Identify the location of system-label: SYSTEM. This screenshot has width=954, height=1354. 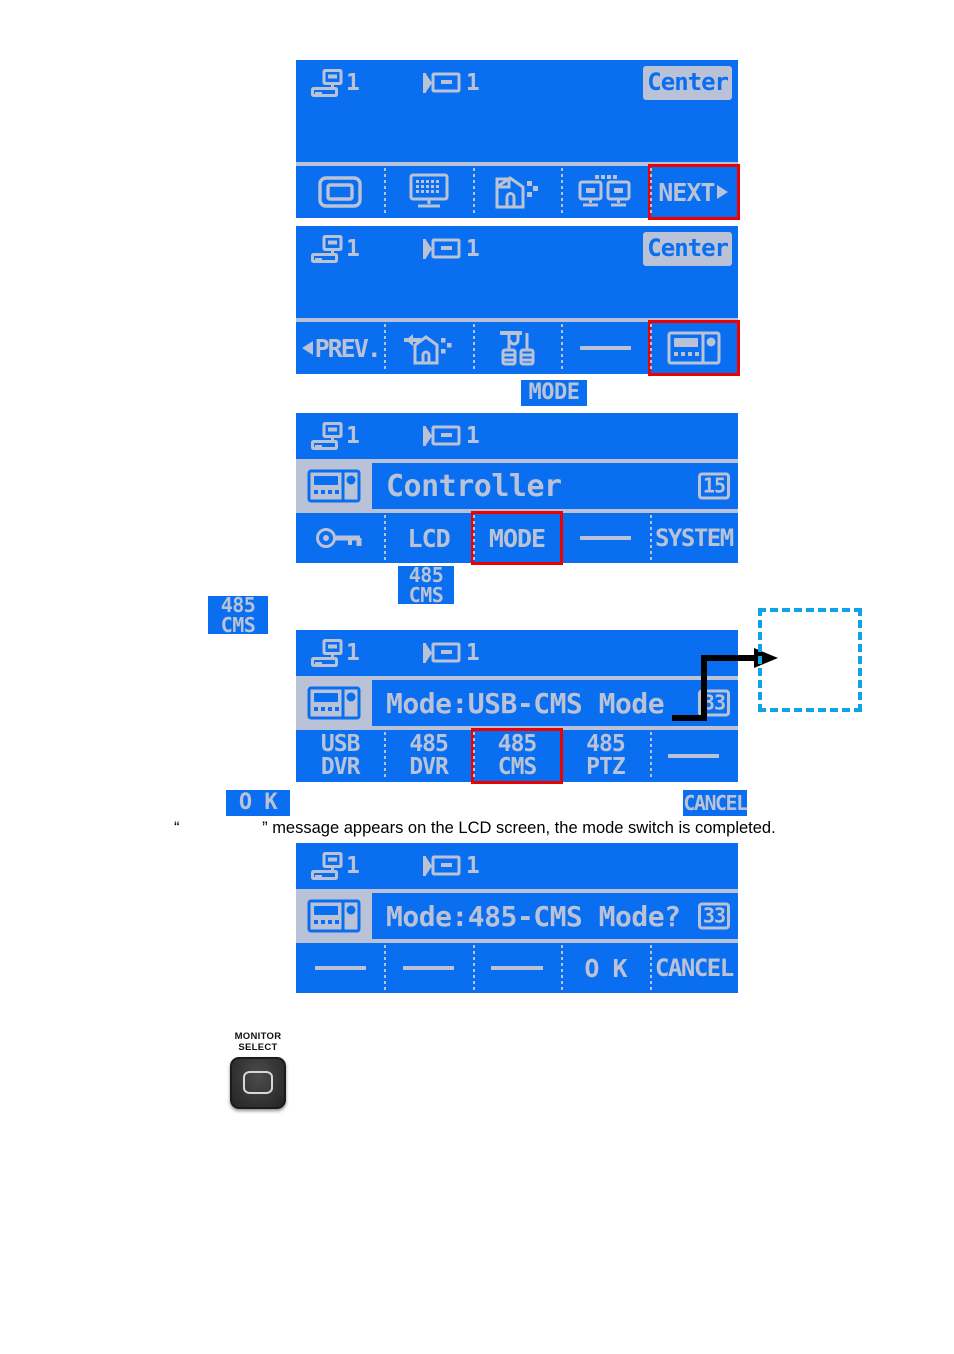
(694, 538).